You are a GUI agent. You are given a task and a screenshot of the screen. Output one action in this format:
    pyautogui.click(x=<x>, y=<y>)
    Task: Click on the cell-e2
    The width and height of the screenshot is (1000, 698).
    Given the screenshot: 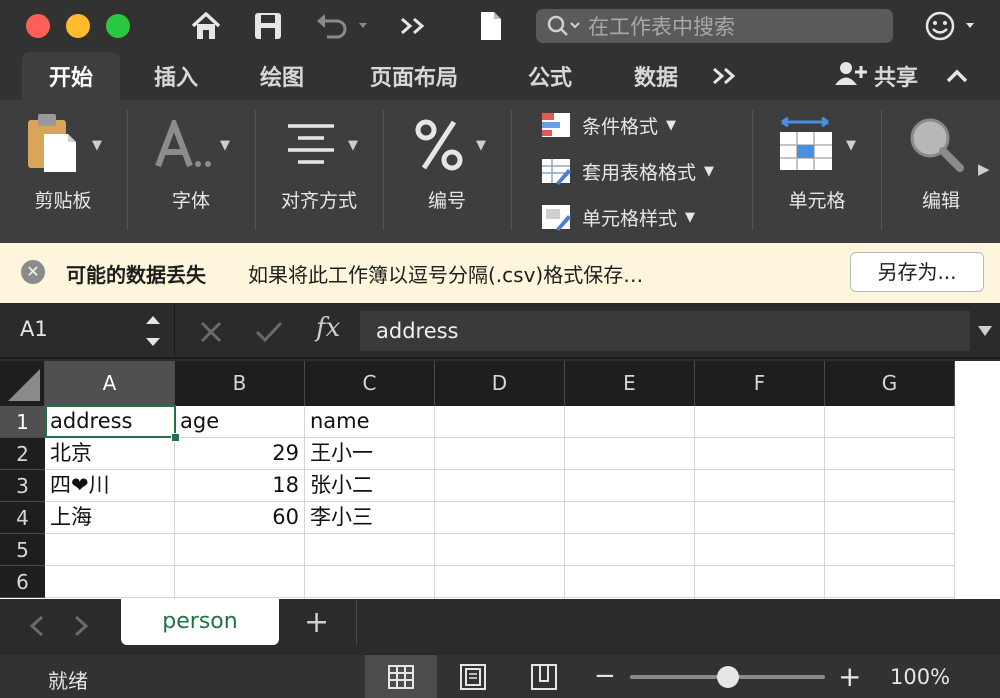 What is the action you would take?
    pyautogui.click(x=630, y=454)
    